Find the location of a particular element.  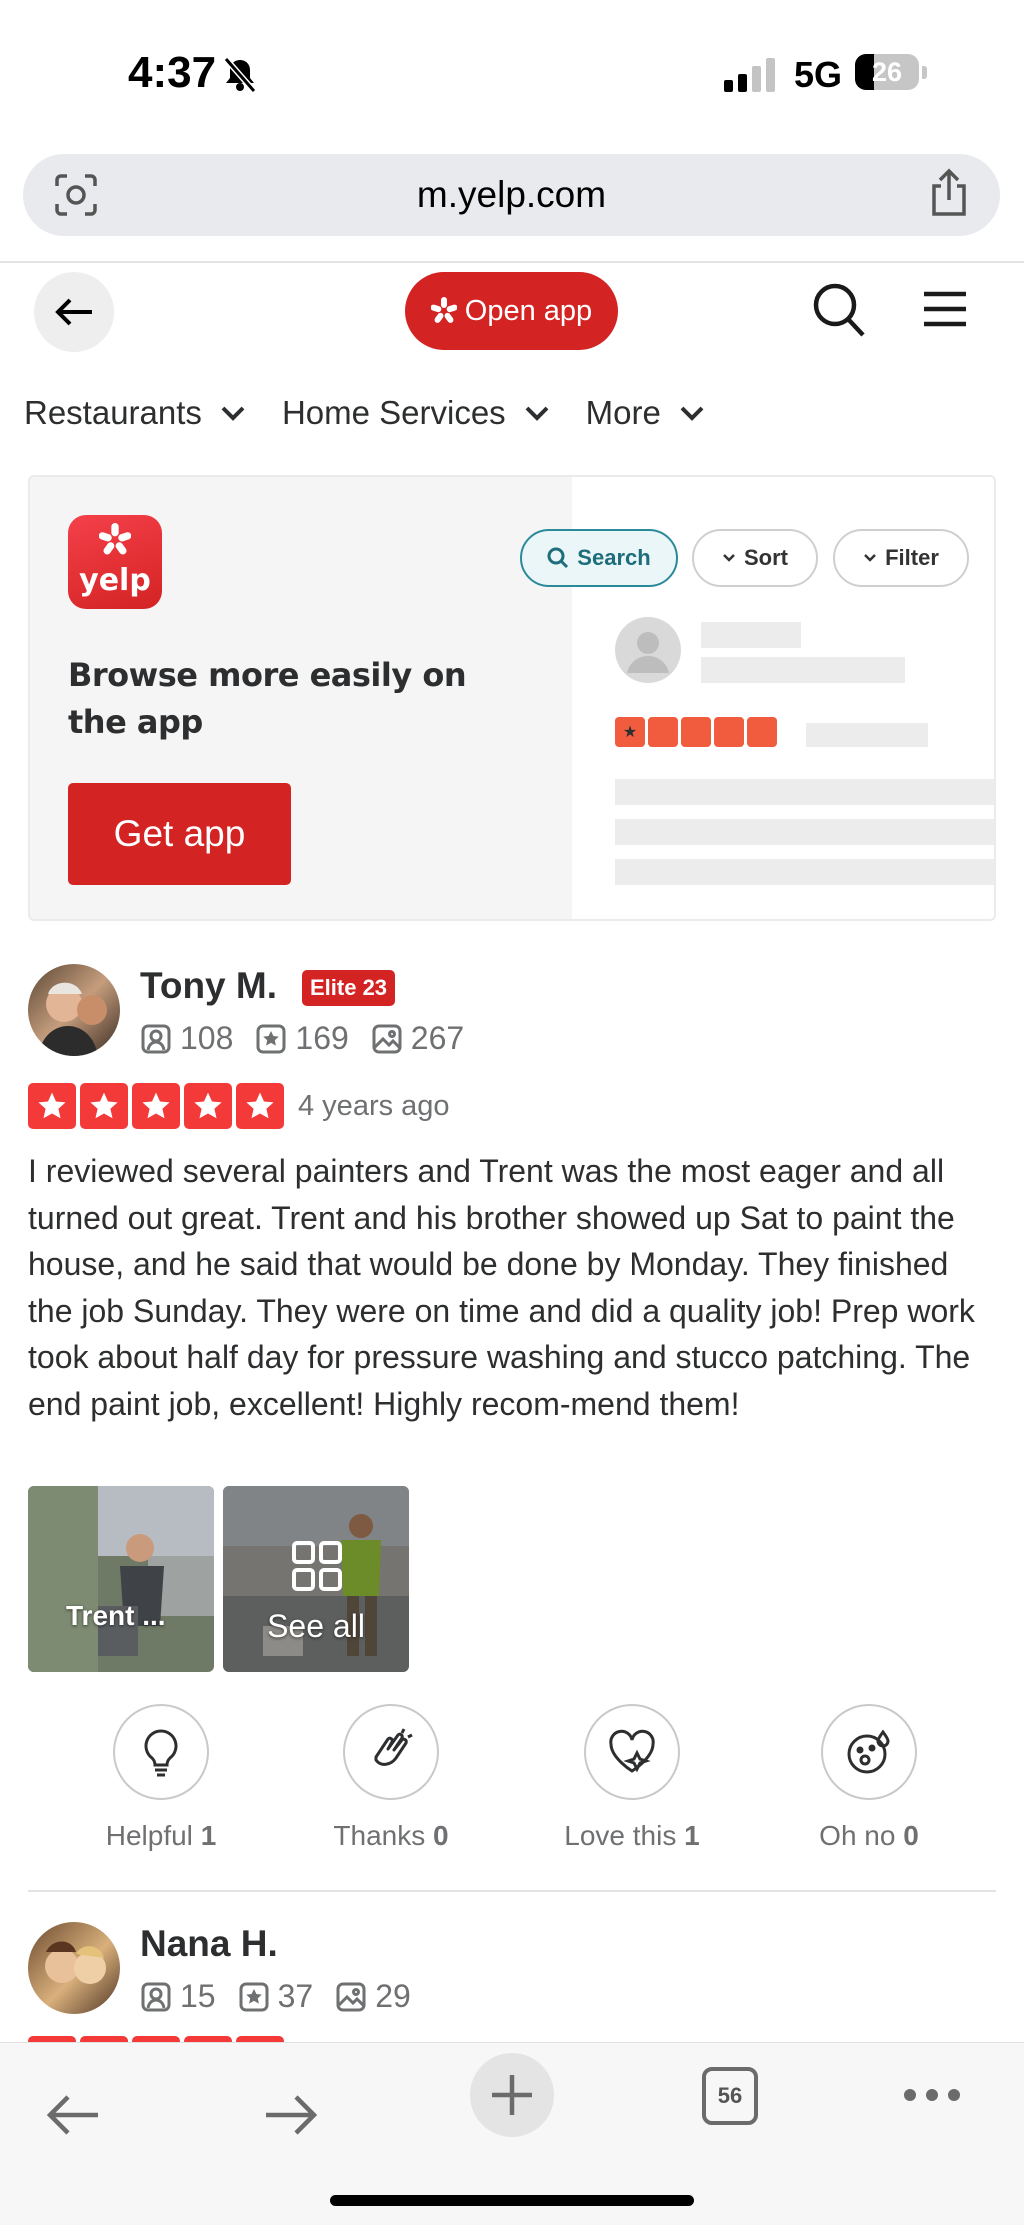

clock: 4:37 is located at coordinates (172, 72).